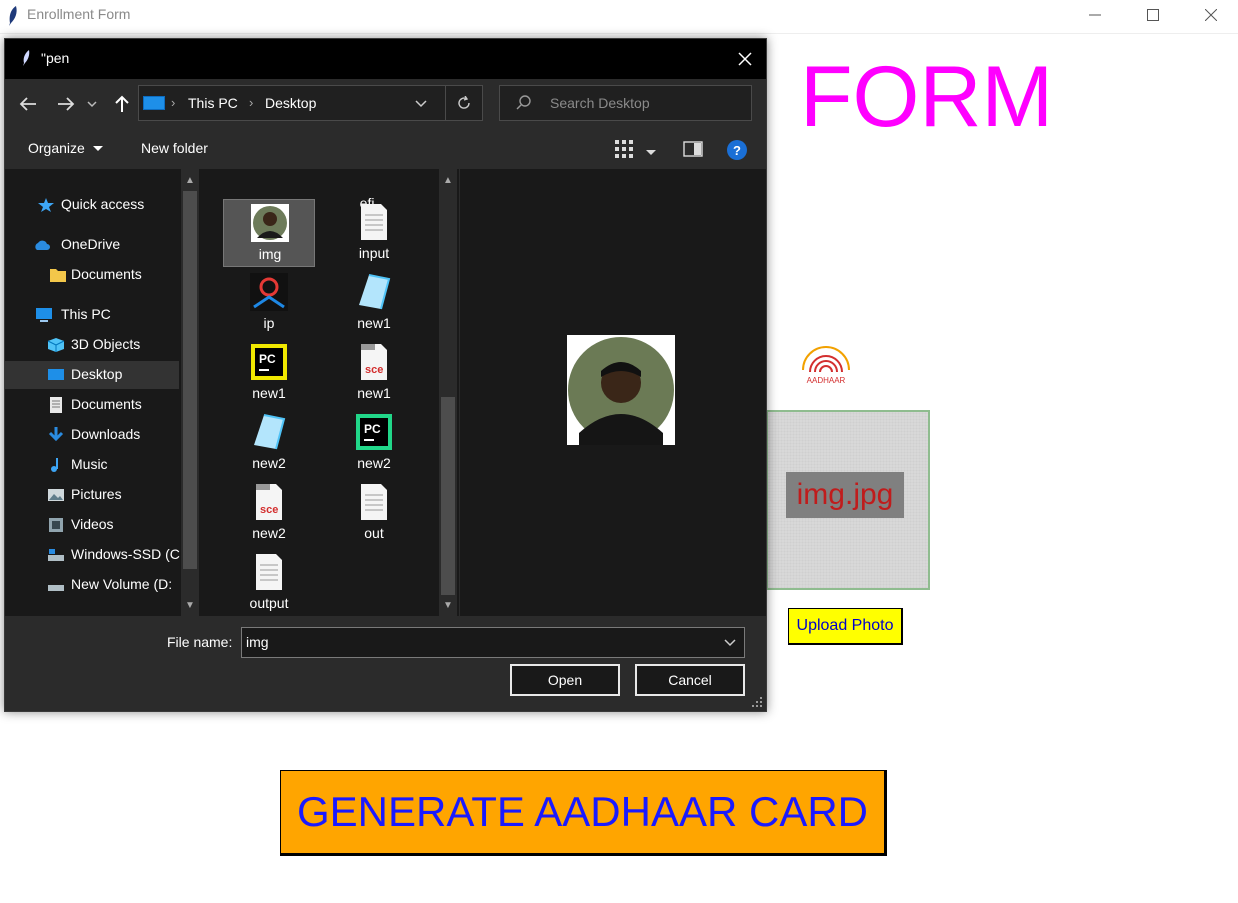 The image size is (1238, 903). Describe the element at coordinates (374, 373) in the screenshot. I see `file-item: sce new1` at that location.